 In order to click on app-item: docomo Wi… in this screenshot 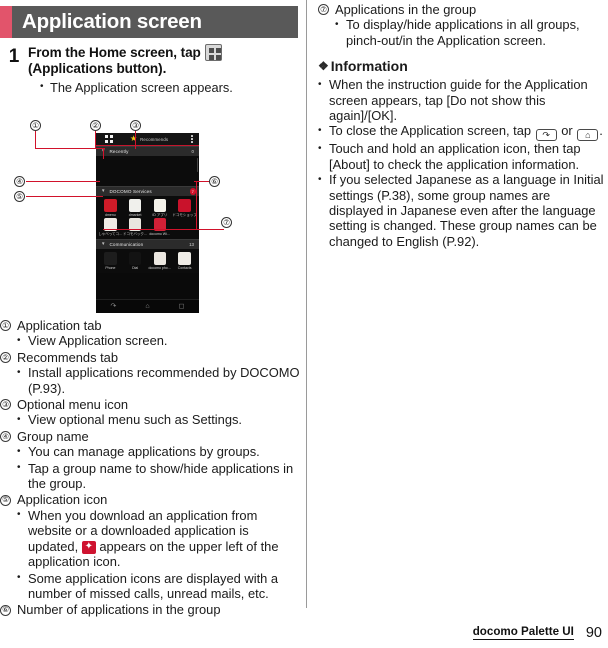, I will do `click(160, 227)`.